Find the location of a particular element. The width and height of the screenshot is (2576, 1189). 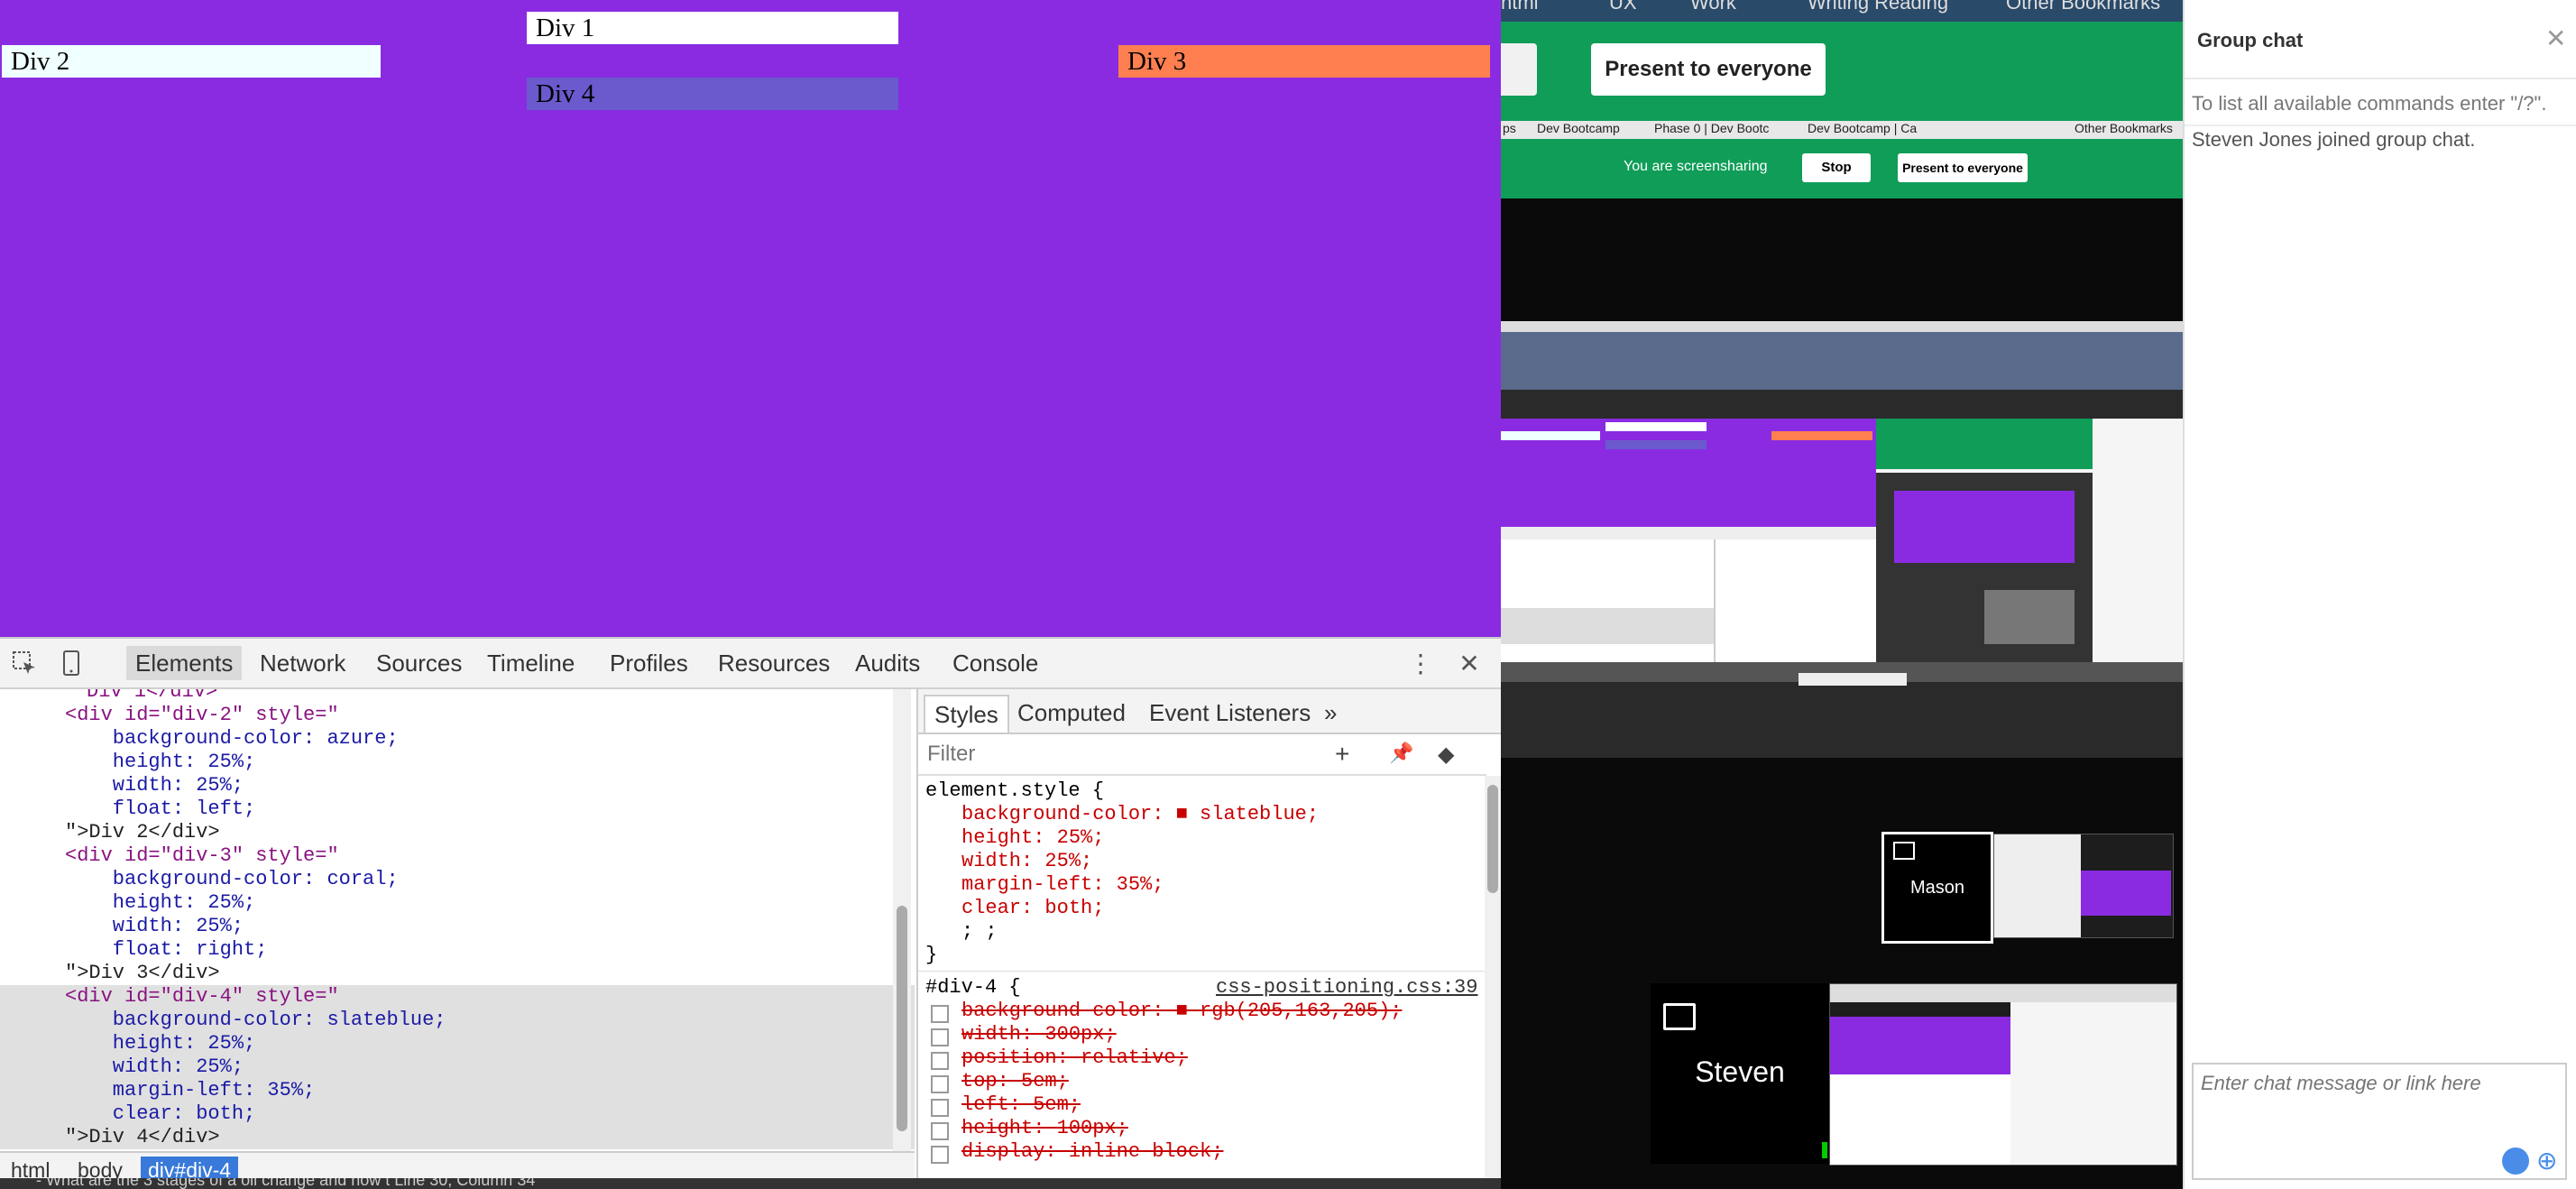

style-prop: margin-left: 35%; is located at coordinates (1063, 885).